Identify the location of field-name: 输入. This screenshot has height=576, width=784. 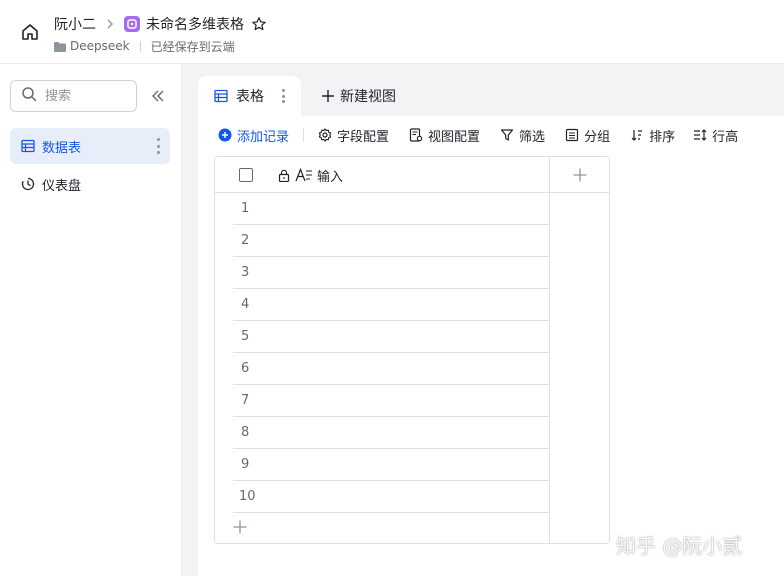
(330, 177).